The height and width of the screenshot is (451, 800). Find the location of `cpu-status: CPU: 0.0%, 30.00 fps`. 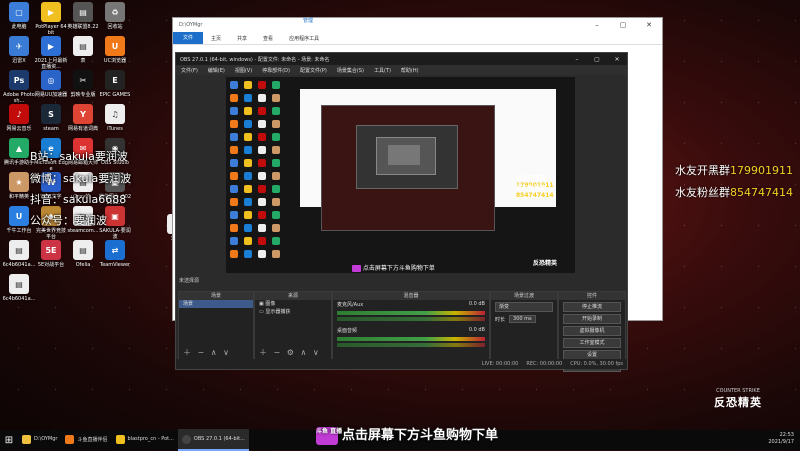

cpu-status: CPU: 0.0%, 30.00 fps is located at coordinates (596, 364).